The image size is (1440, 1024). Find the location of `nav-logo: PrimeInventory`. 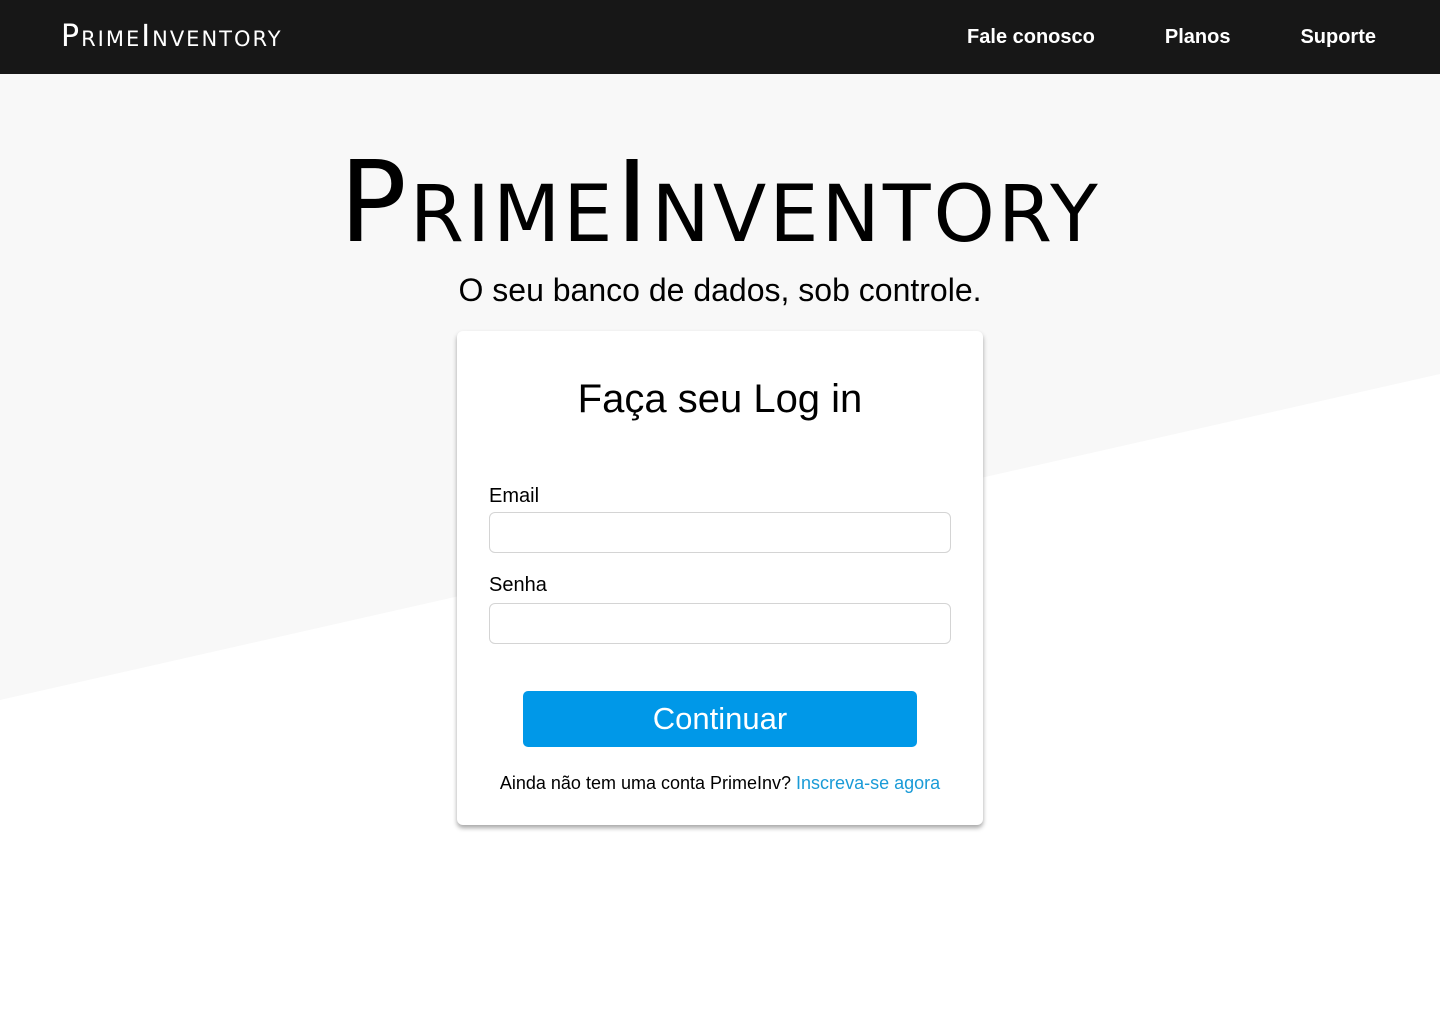

nav-logo: PrimeInventory is located at coordinates (172, 37).